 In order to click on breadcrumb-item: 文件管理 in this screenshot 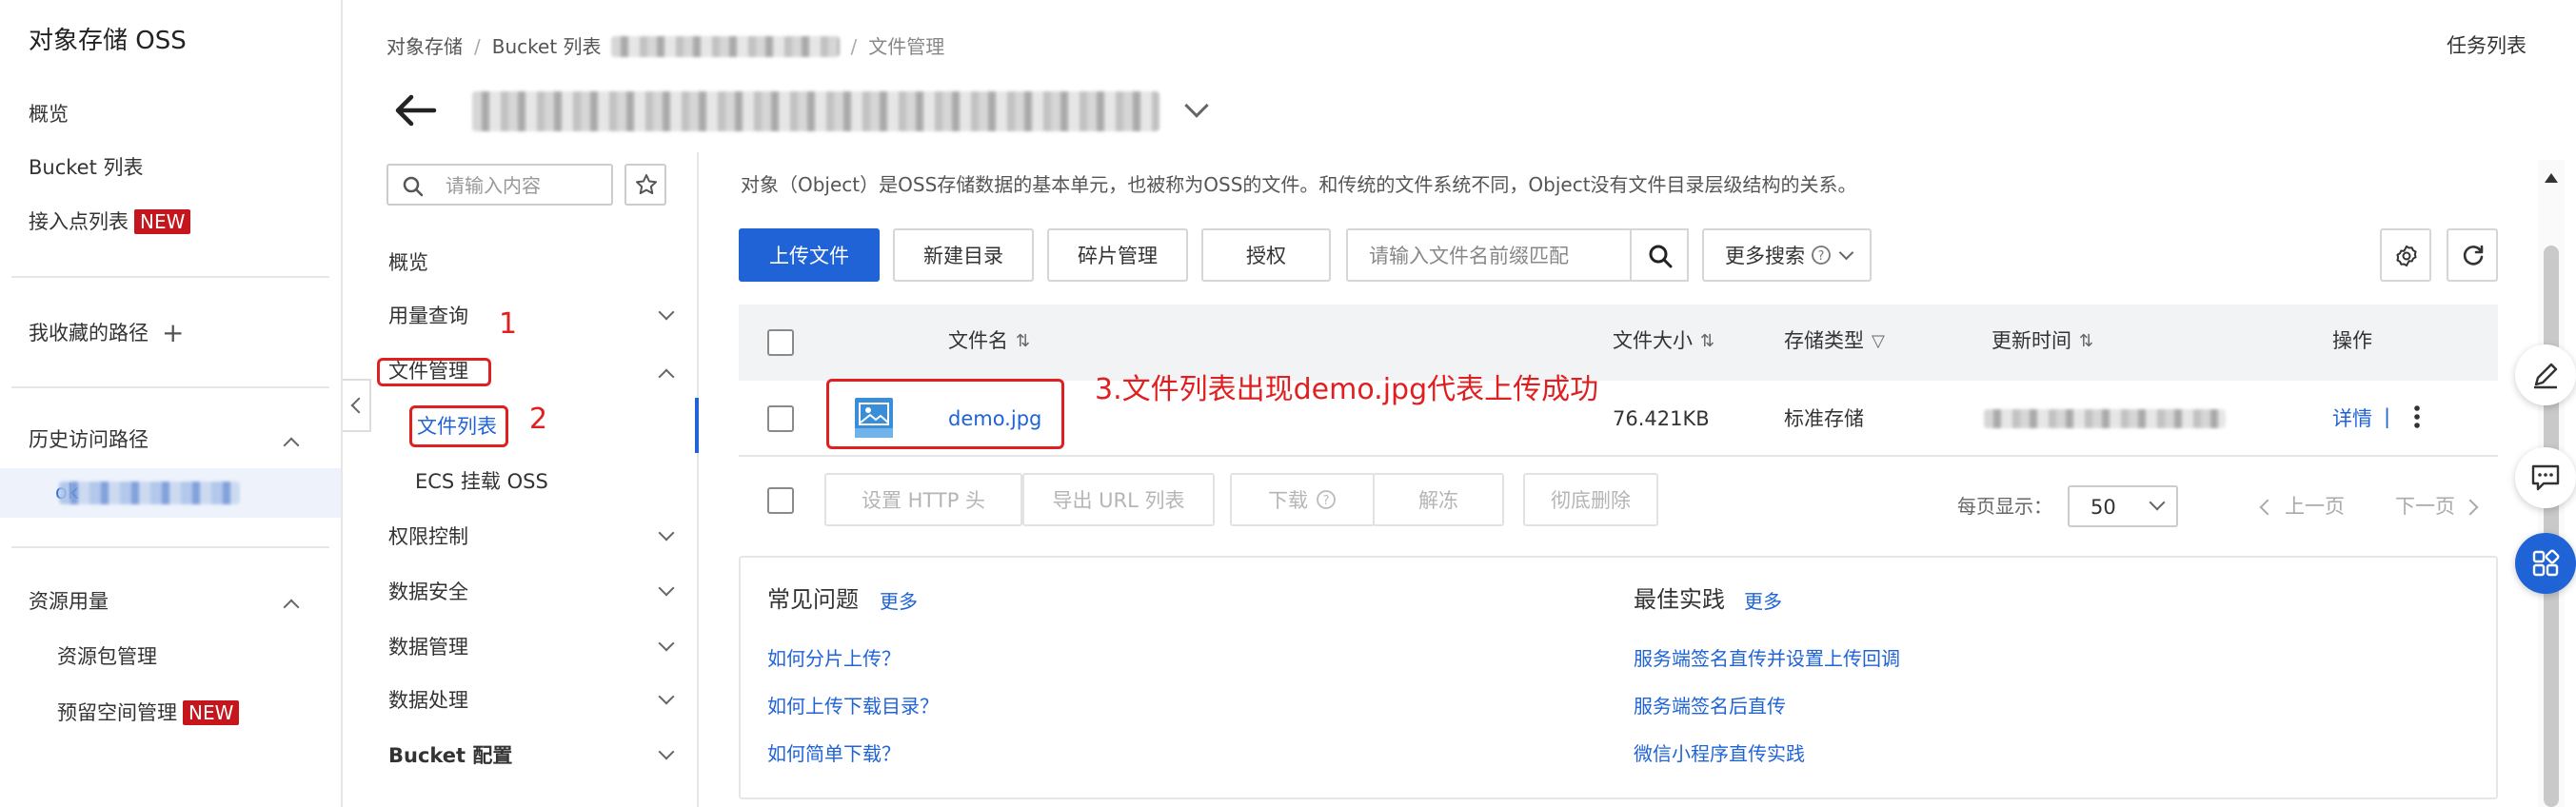, I will do `click(906, 46)`.